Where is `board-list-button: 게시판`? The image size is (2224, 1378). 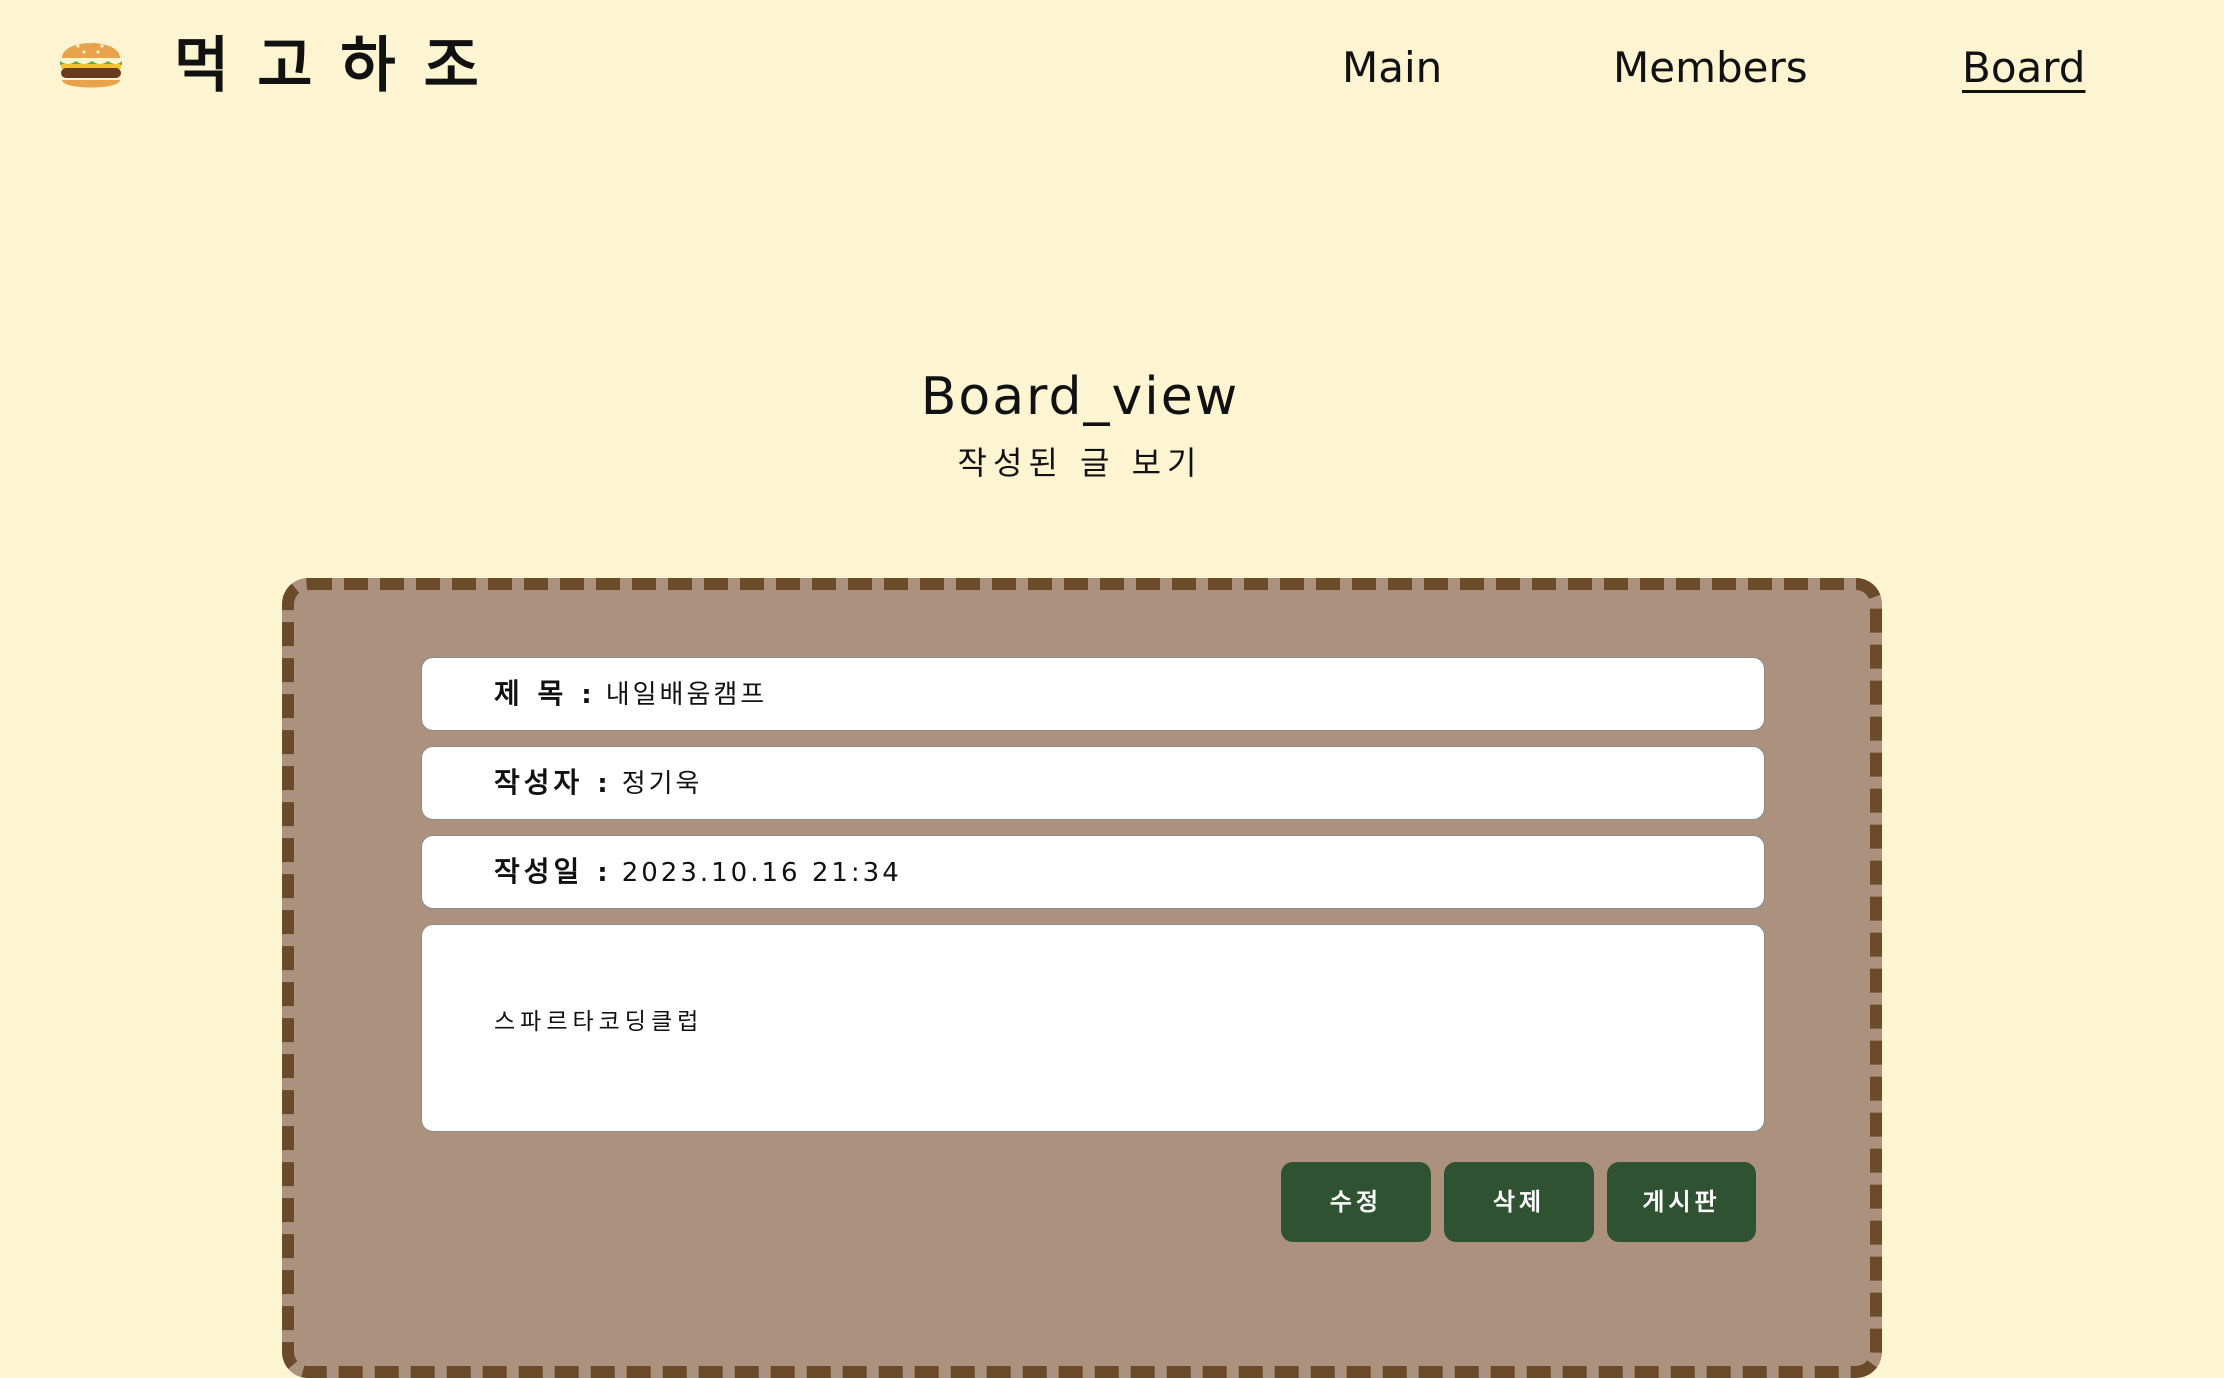
board-list-button: 게시판 is located at coordinates (1681, 1202).